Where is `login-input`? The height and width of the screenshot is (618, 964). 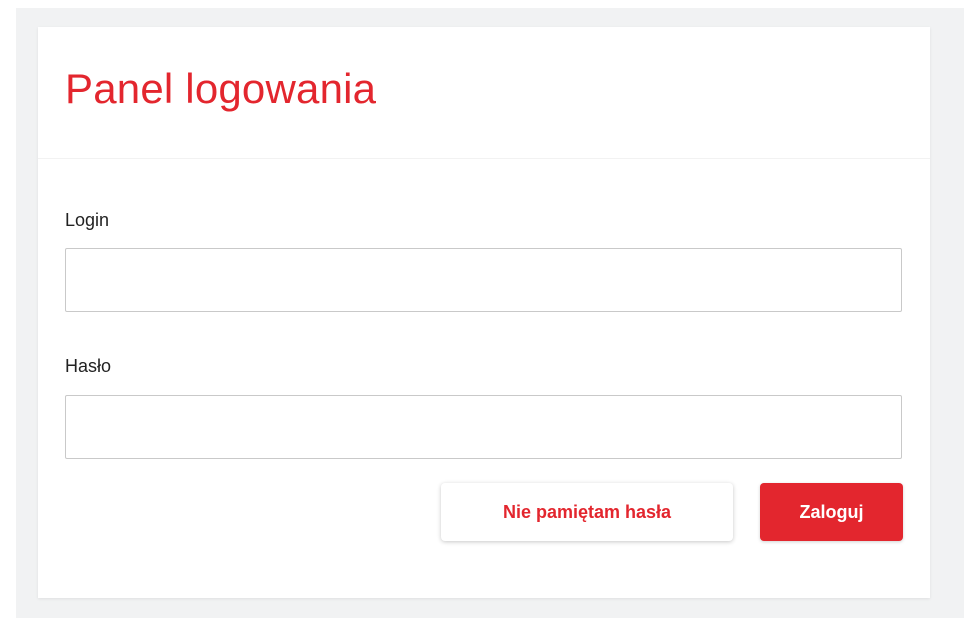 login-input is located at coordinates (483, 280).